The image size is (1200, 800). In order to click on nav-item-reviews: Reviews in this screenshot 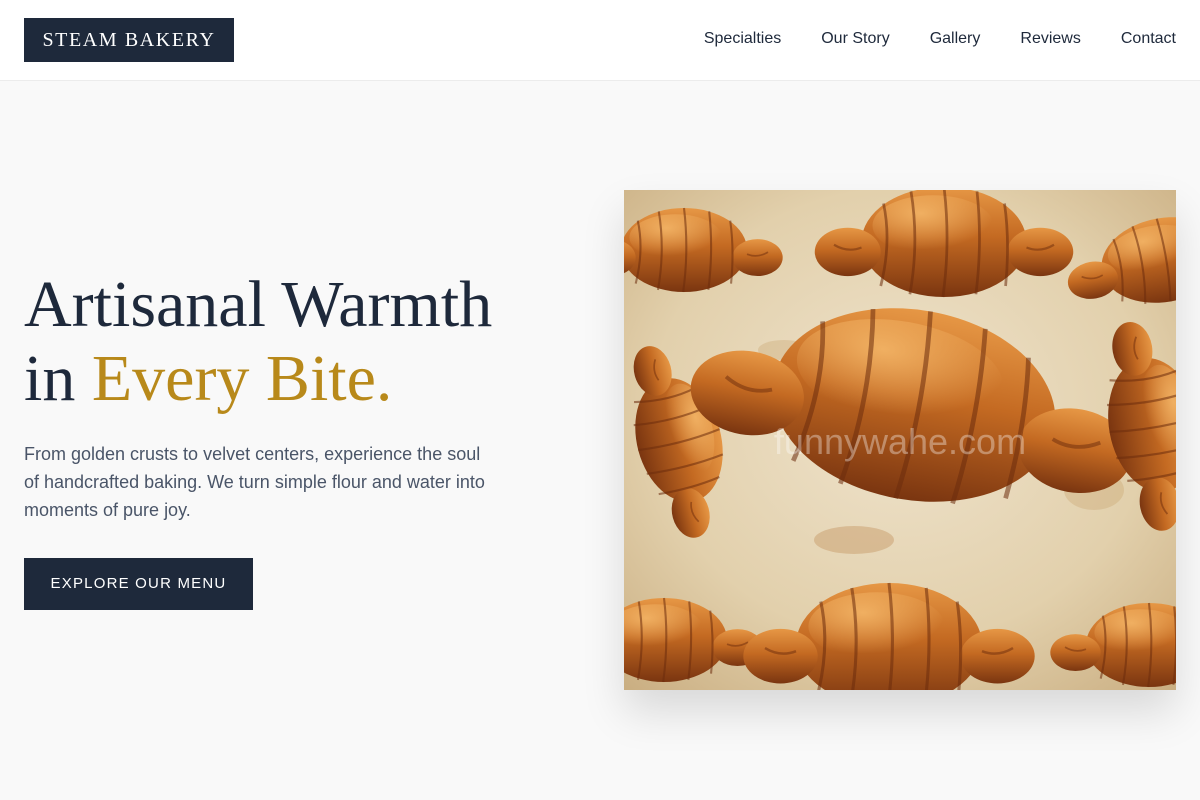, I will do `click(1050, 39)`.